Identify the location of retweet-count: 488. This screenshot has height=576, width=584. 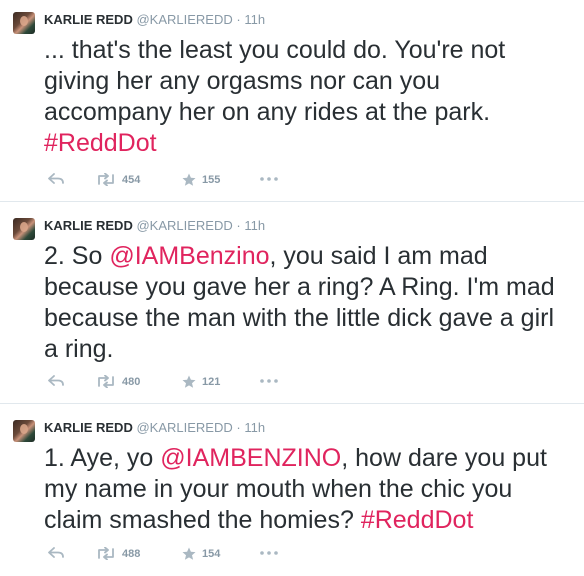
(131, 553).